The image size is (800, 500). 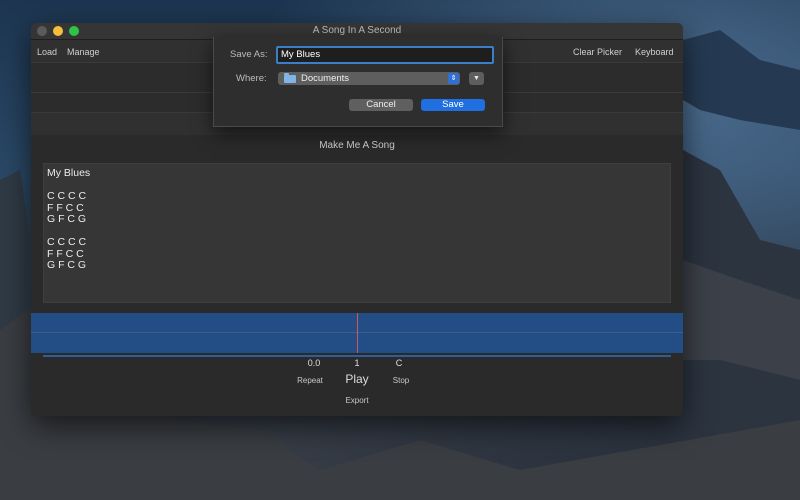 I want to click on key-value: C, so click(x=399, y=363).